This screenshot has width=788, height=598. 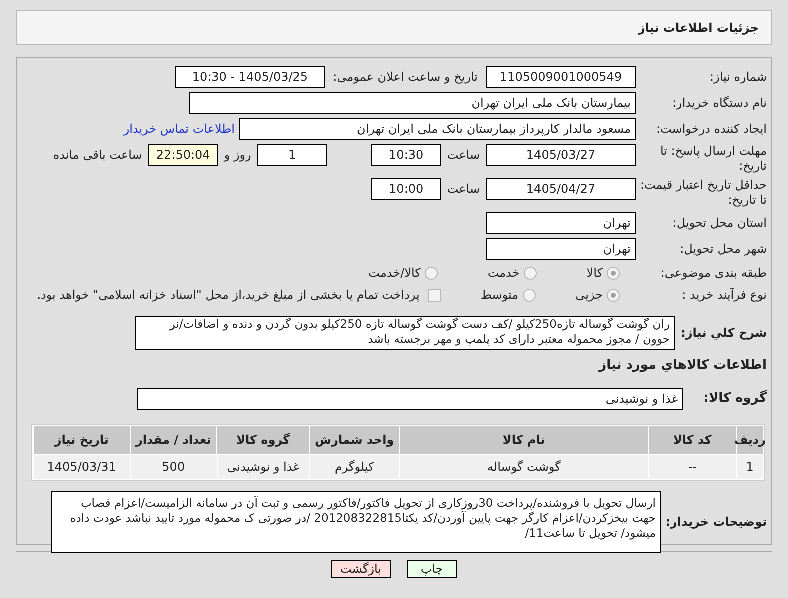 I want to click on contact-link: اطلاعات تماس خریدار, so click(x=181, y=129).